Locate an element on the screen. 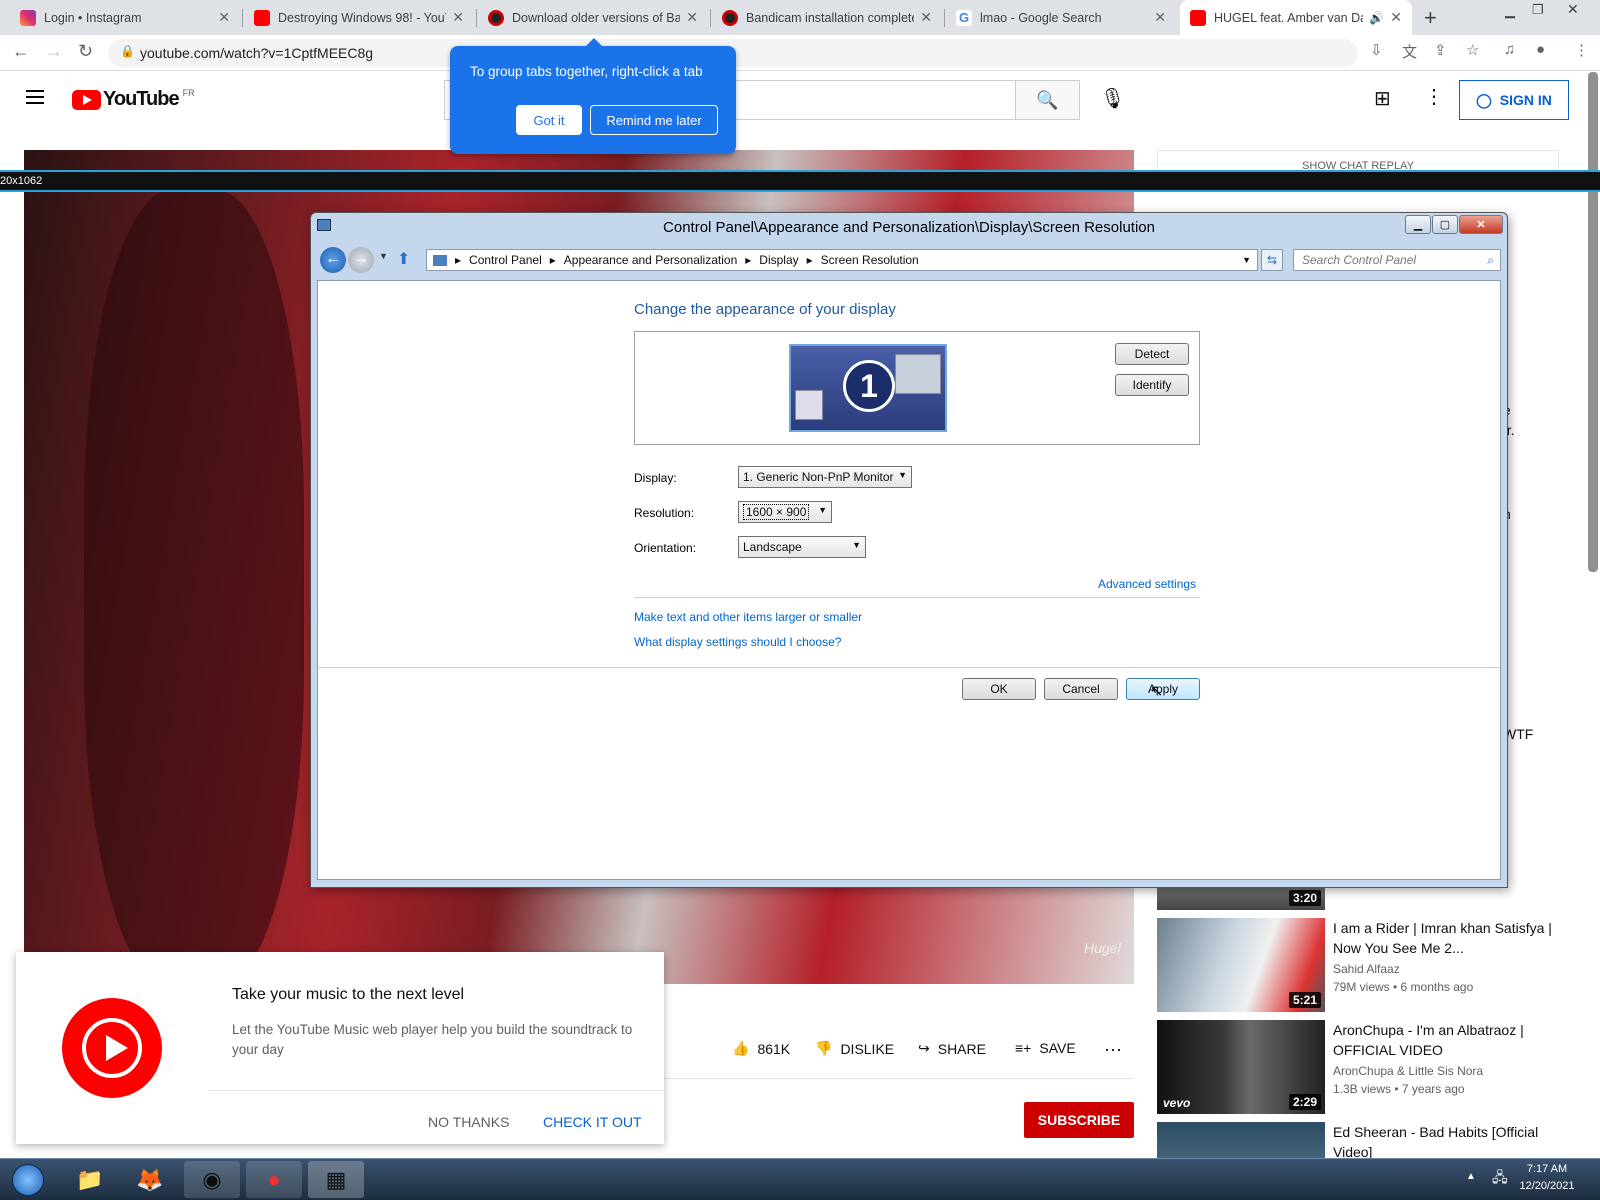 This screenshot has width=1600, height=1200. got-it-button: Got it is located at coordinates (549, 120).